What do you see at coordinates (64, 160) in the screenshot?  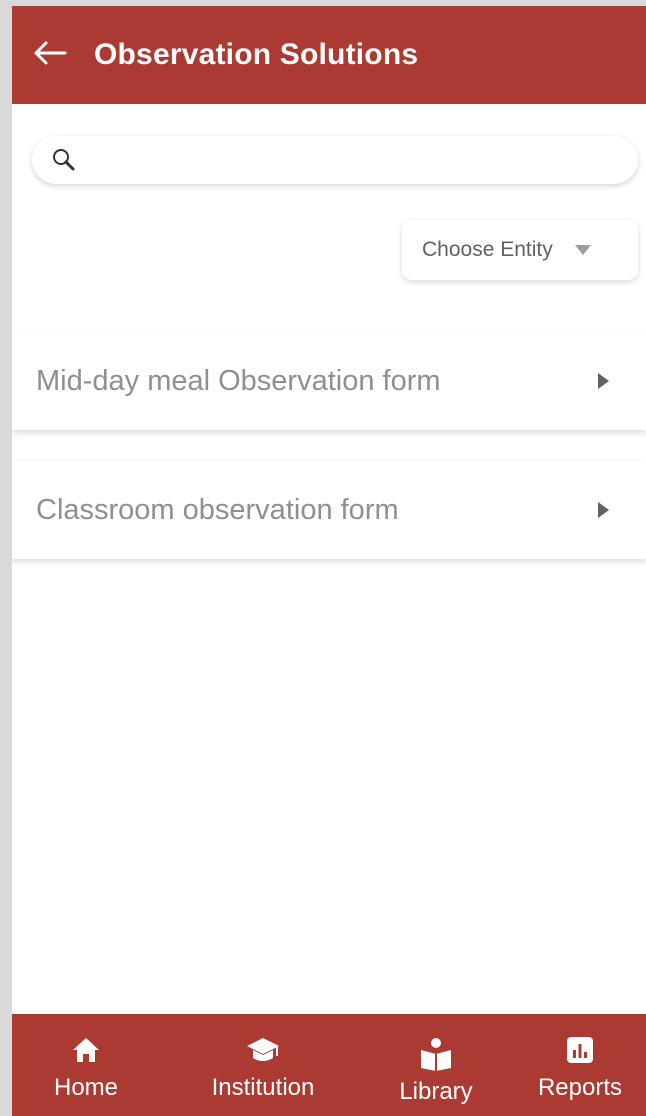 I see `search-icon` at bounding box center [64, 160].